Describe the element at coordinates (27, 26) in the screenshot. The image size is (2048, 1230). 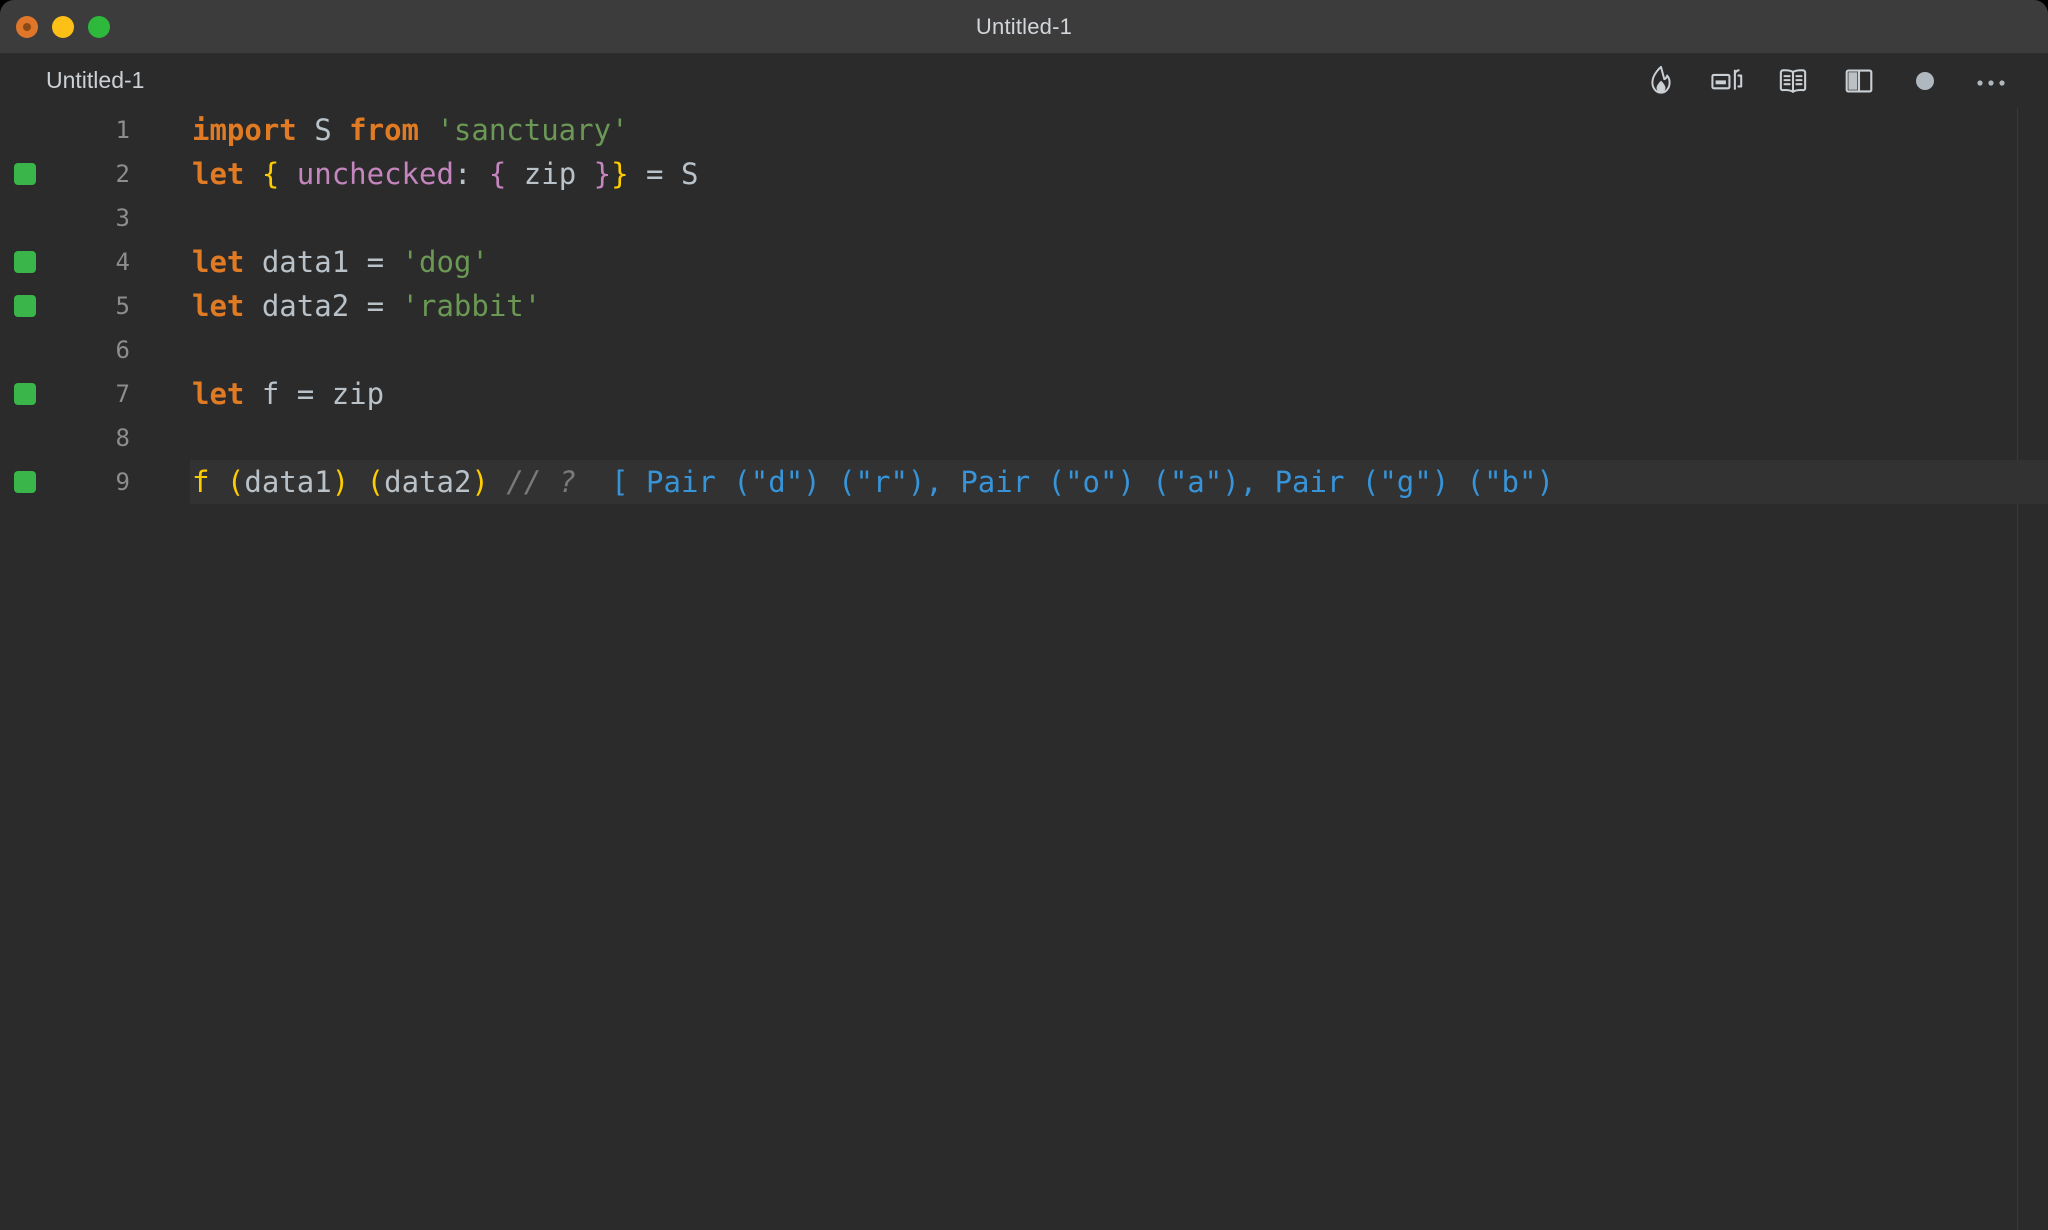
I see `close-button` at that location.